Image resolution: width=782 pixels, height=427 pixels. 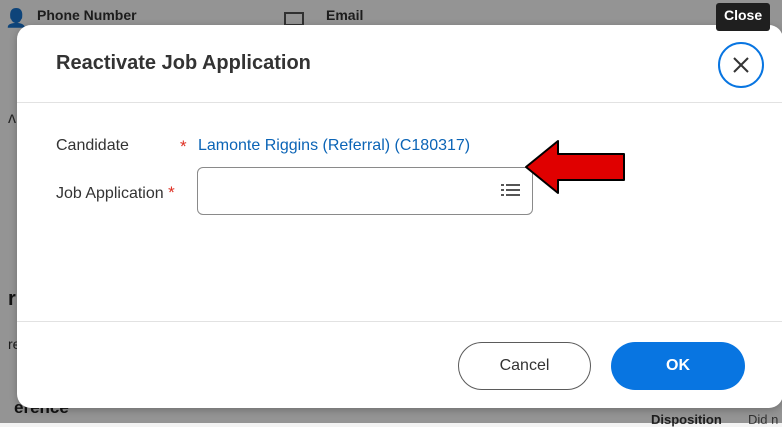 I want to click on candidate-label: Candidate, so click(x=92, y=145).